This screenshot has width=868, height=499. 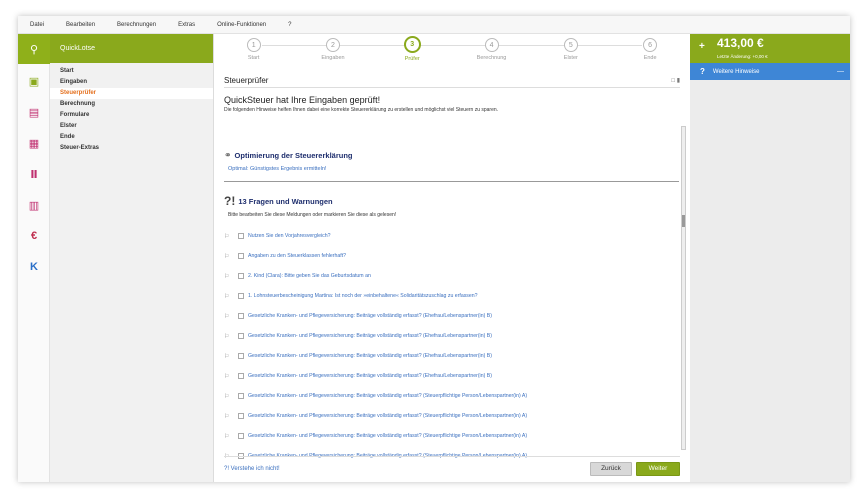 What do you see at coordinates (570, 54) in the screenshot?
I see `step-elster: 5 Elster` at bounding box center [570, 54].